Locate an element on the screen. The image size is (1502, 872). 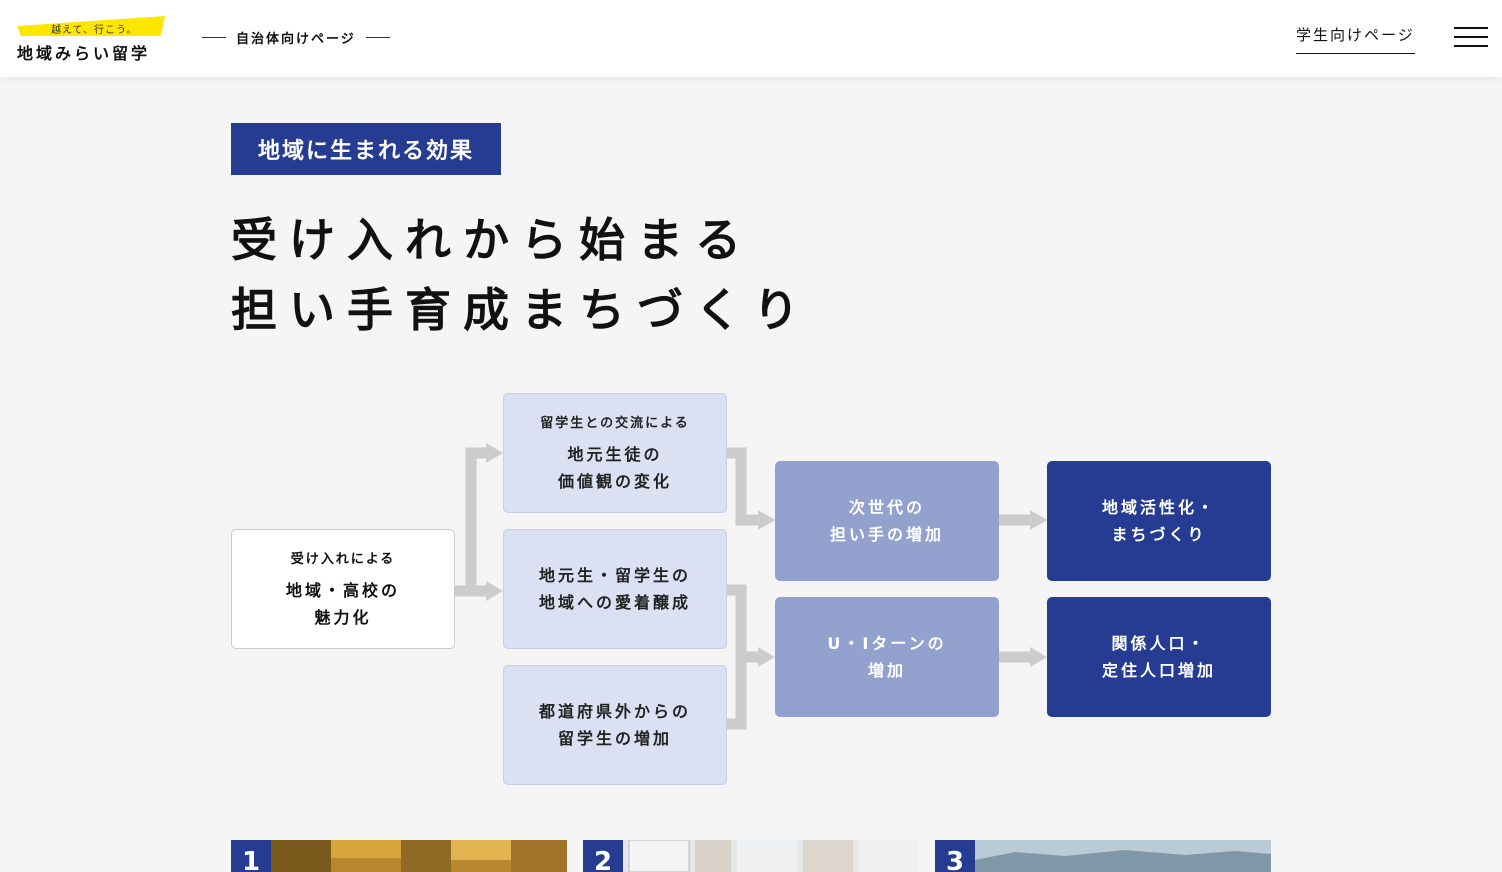
title-line-1: 受け入れから始まる is located at coordinates (492, 240).